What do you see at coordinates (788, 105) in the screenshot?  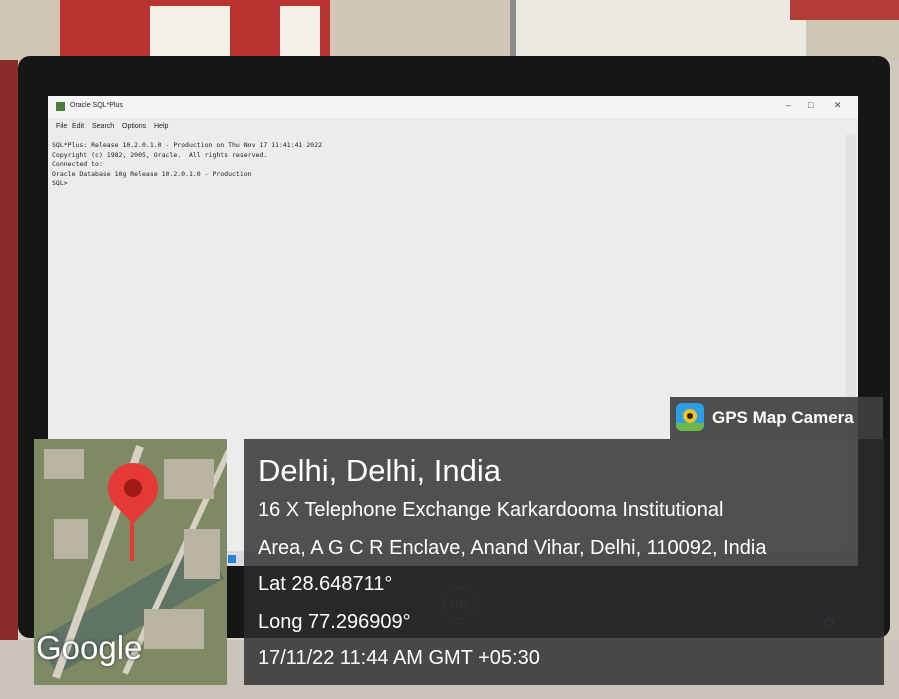 I see `minimize-button: –` at bounding box center [788, 105].